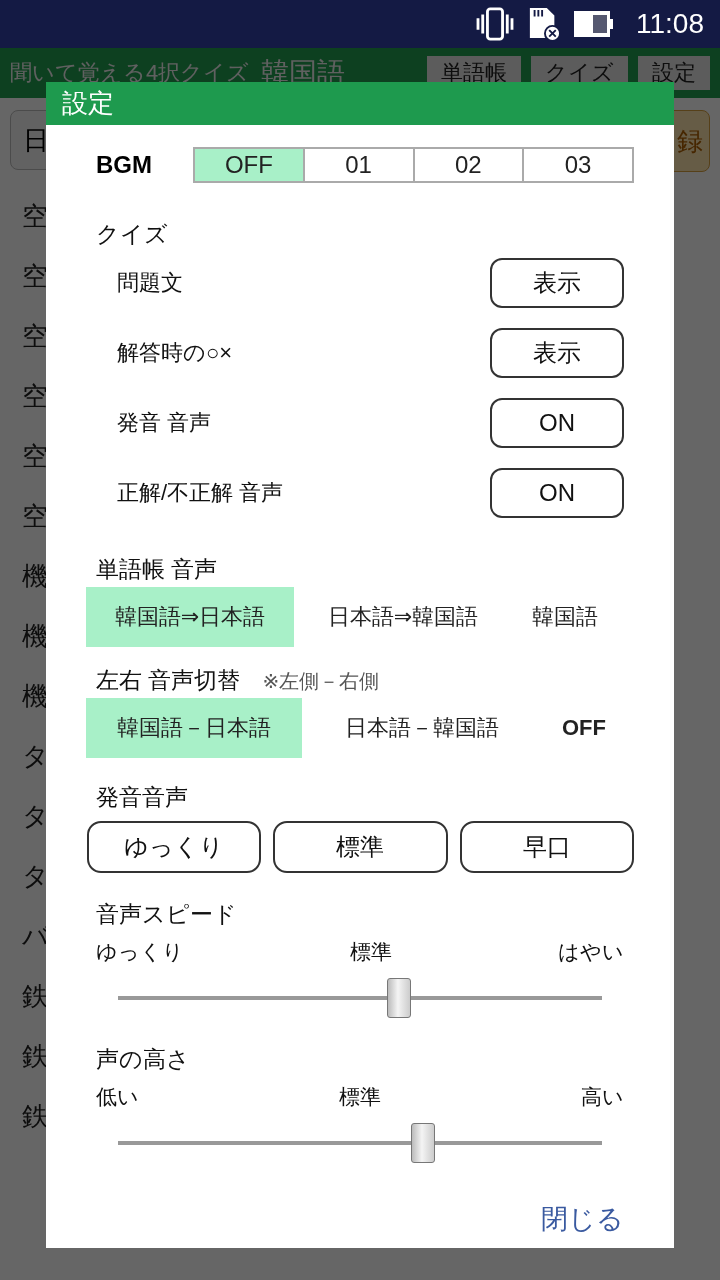 This screenshot has height=1280, width=720. I want to click on setting-label: 問題文, so click(150, 283).